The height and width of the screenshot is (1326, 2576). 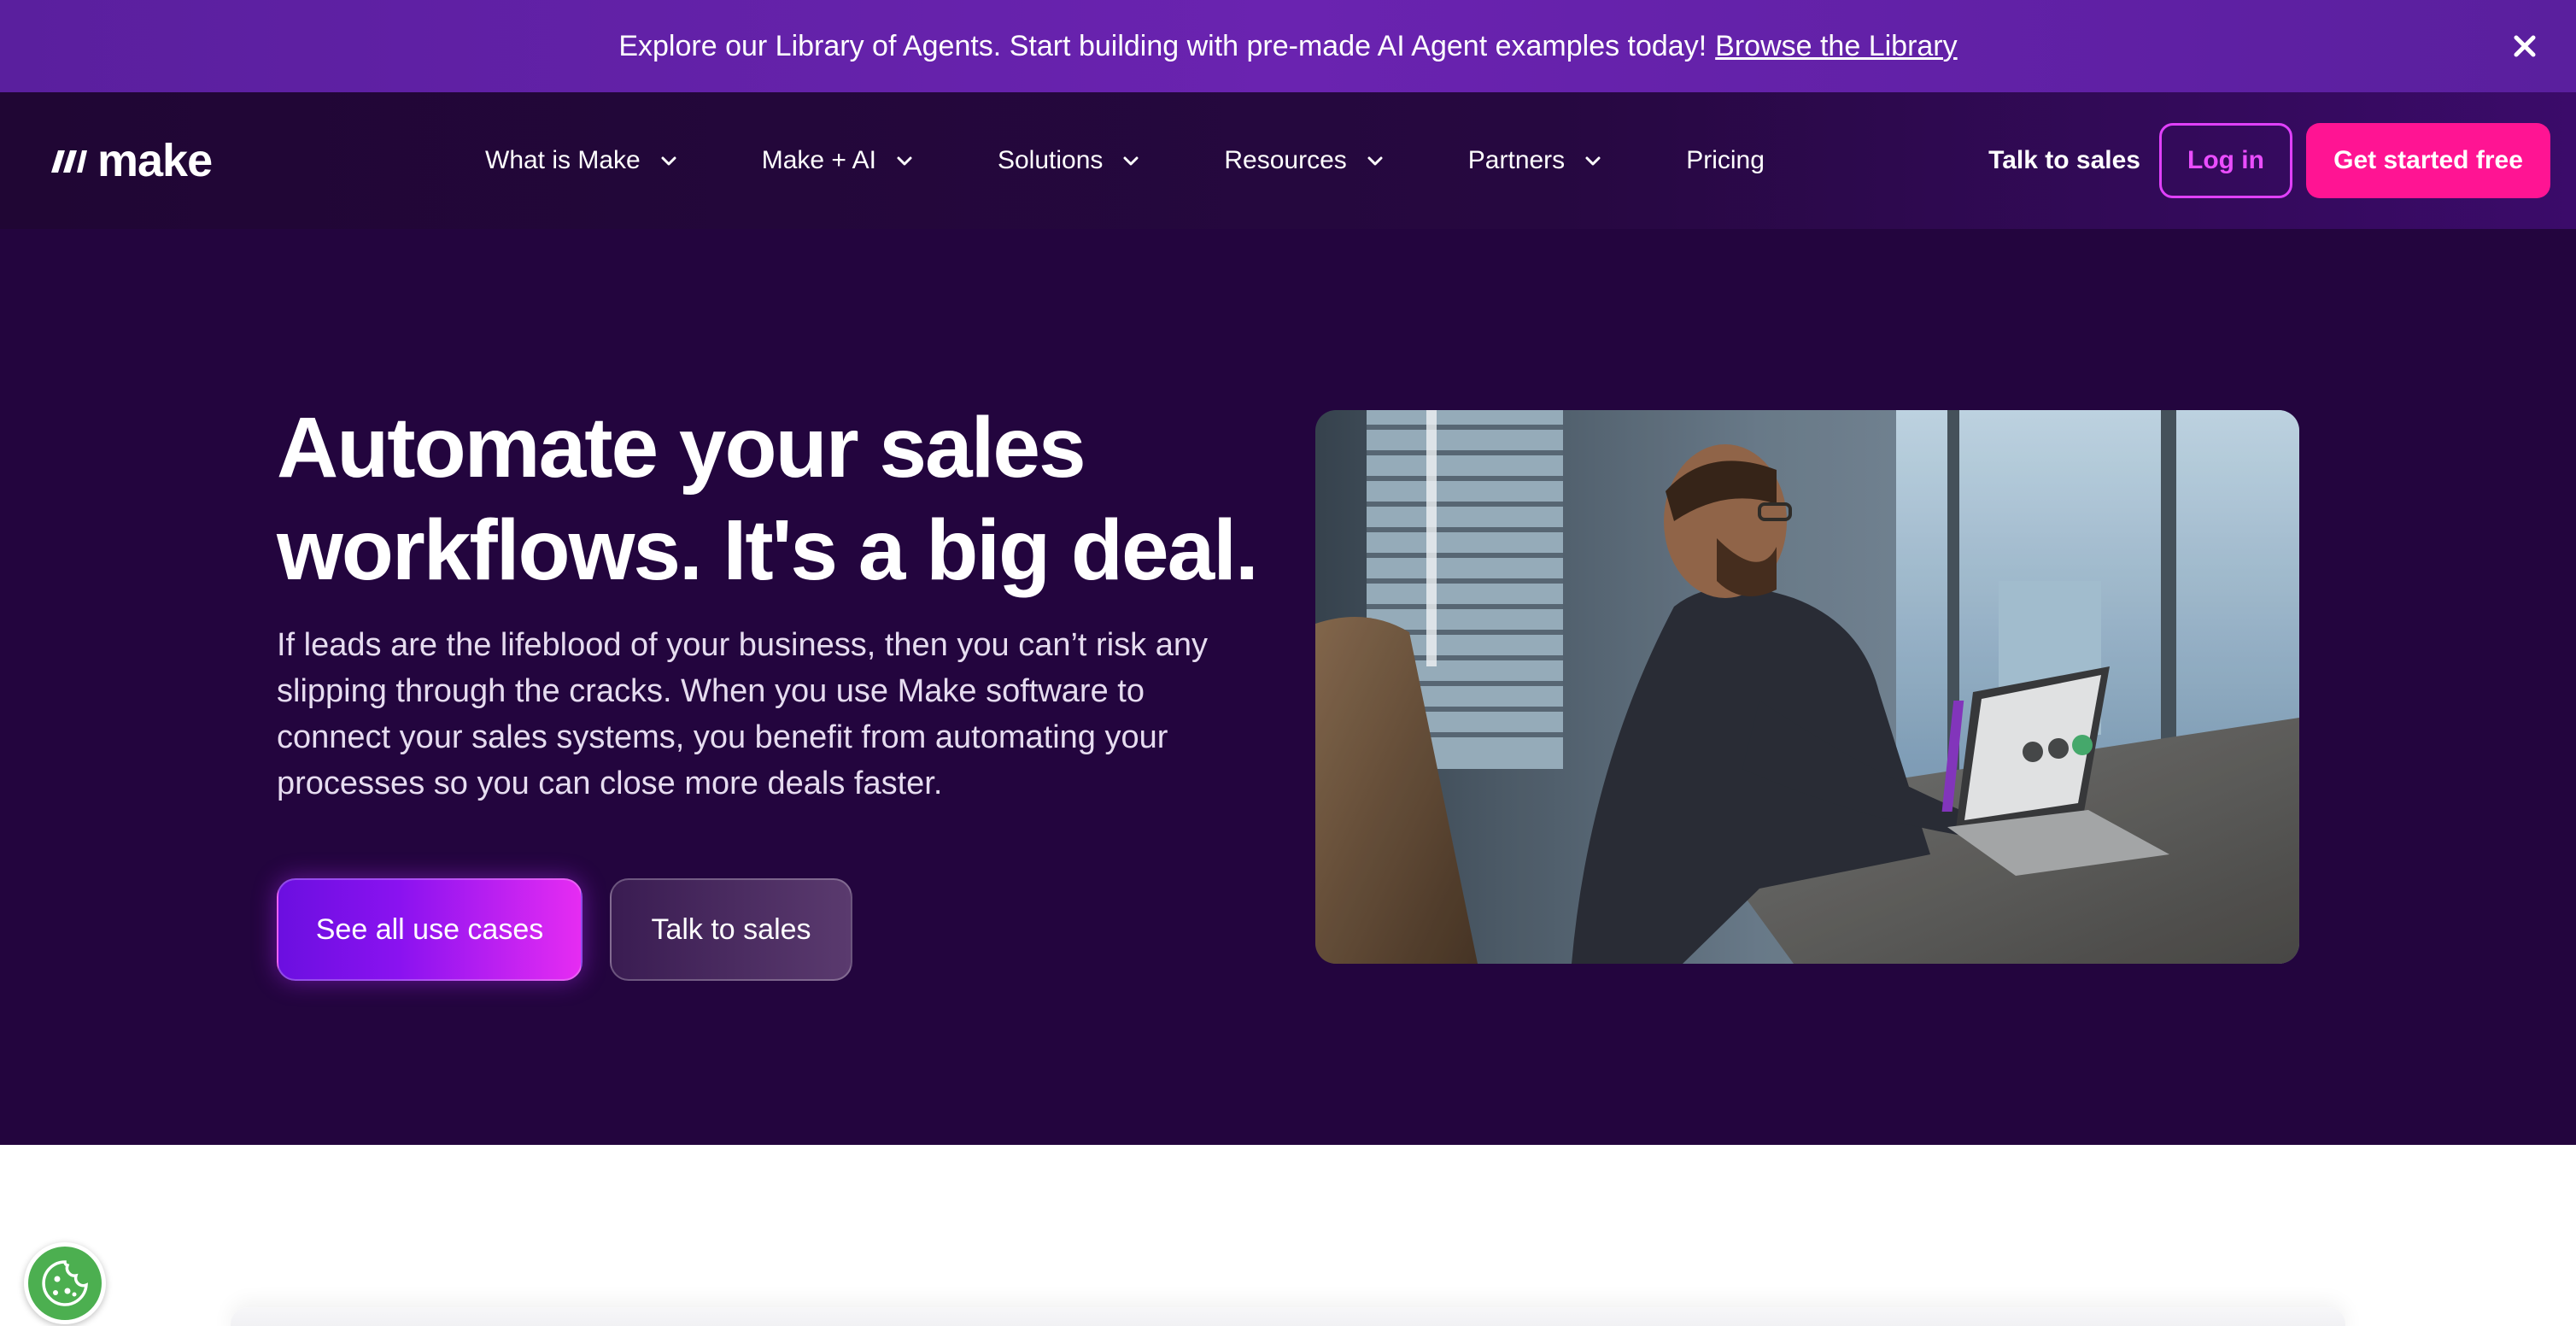 What do you see at coordinates (65, 1283) in the screenshot?
I see `cookie-icon` at bounding box center [65, 1283].